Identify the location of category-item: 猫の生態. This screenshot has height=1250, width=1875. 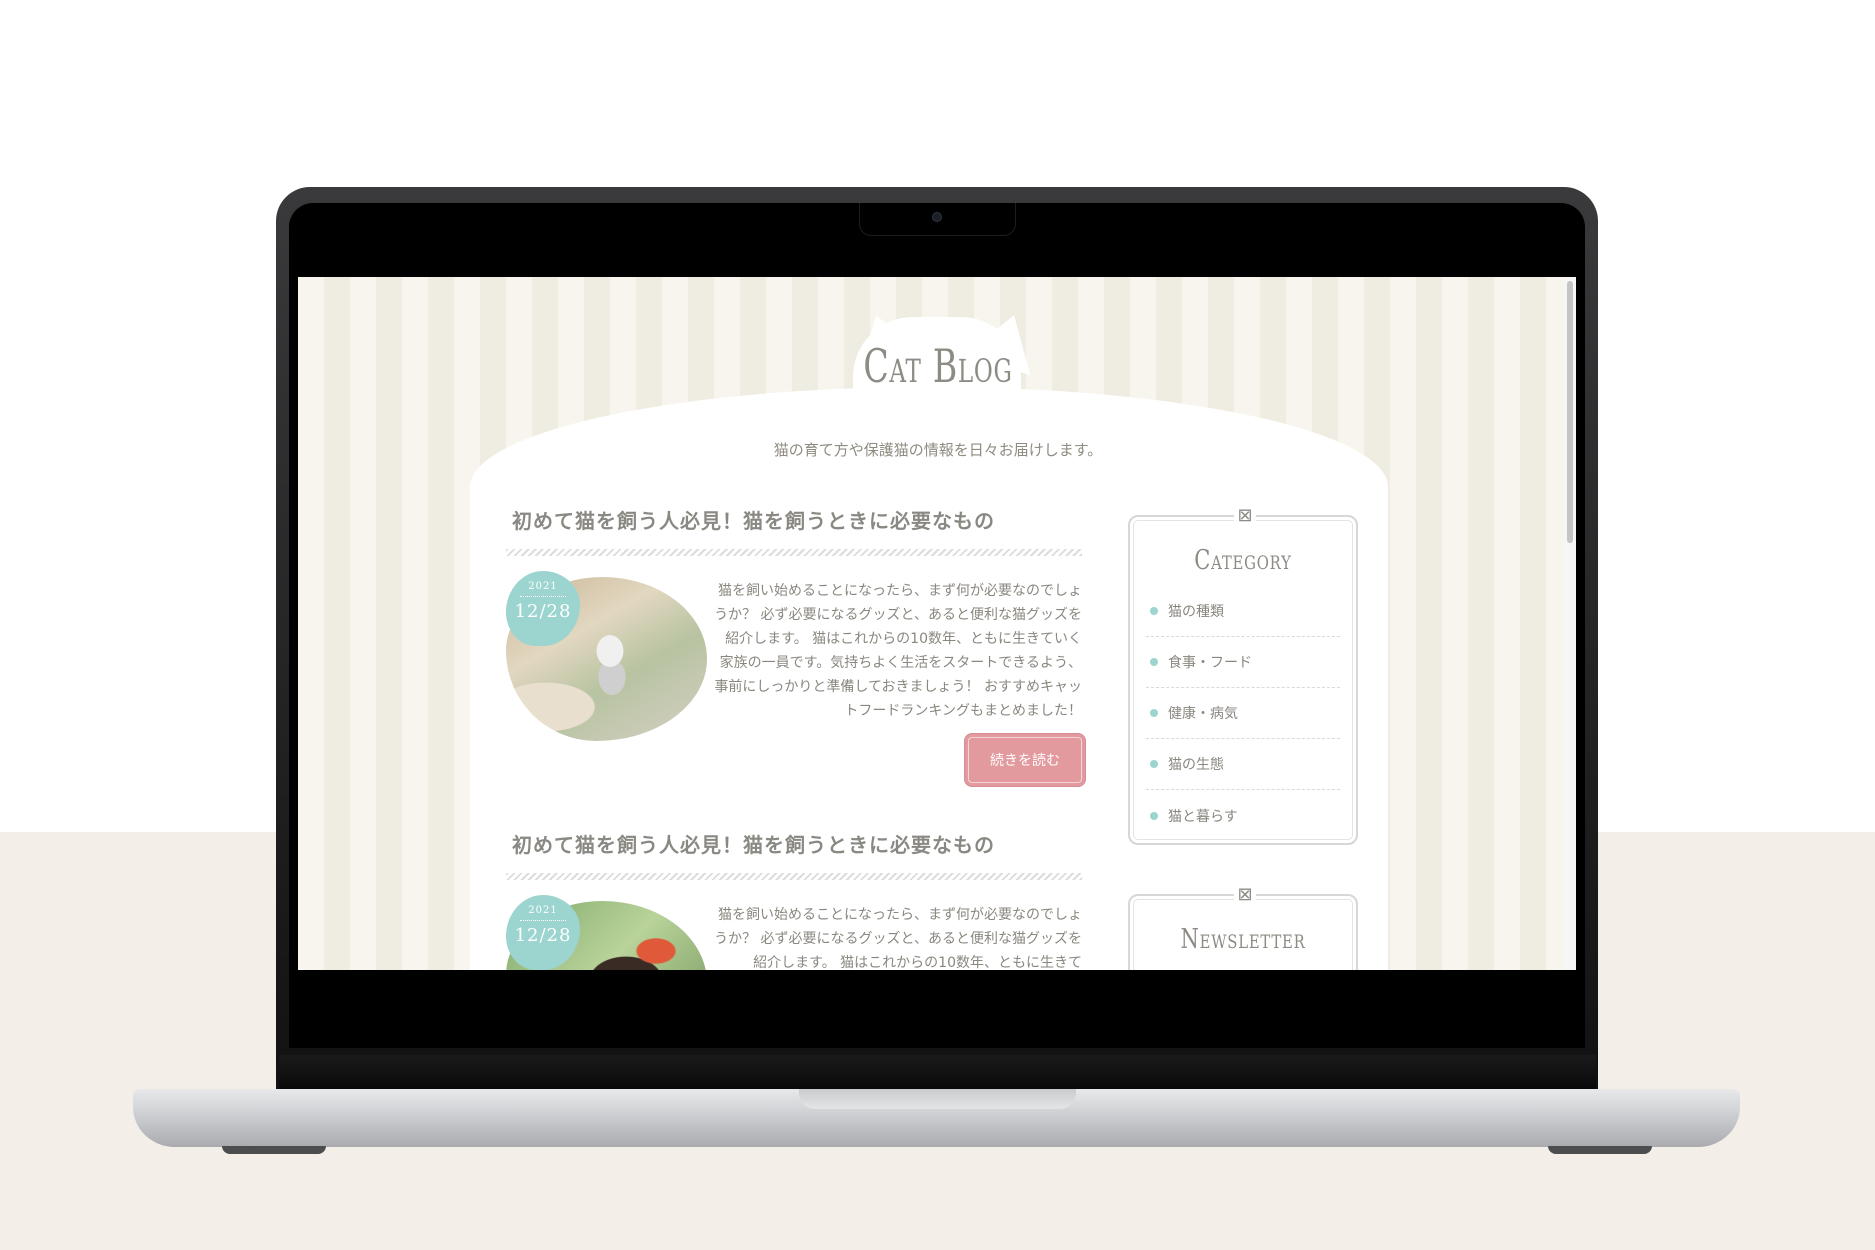
(1243, 764).